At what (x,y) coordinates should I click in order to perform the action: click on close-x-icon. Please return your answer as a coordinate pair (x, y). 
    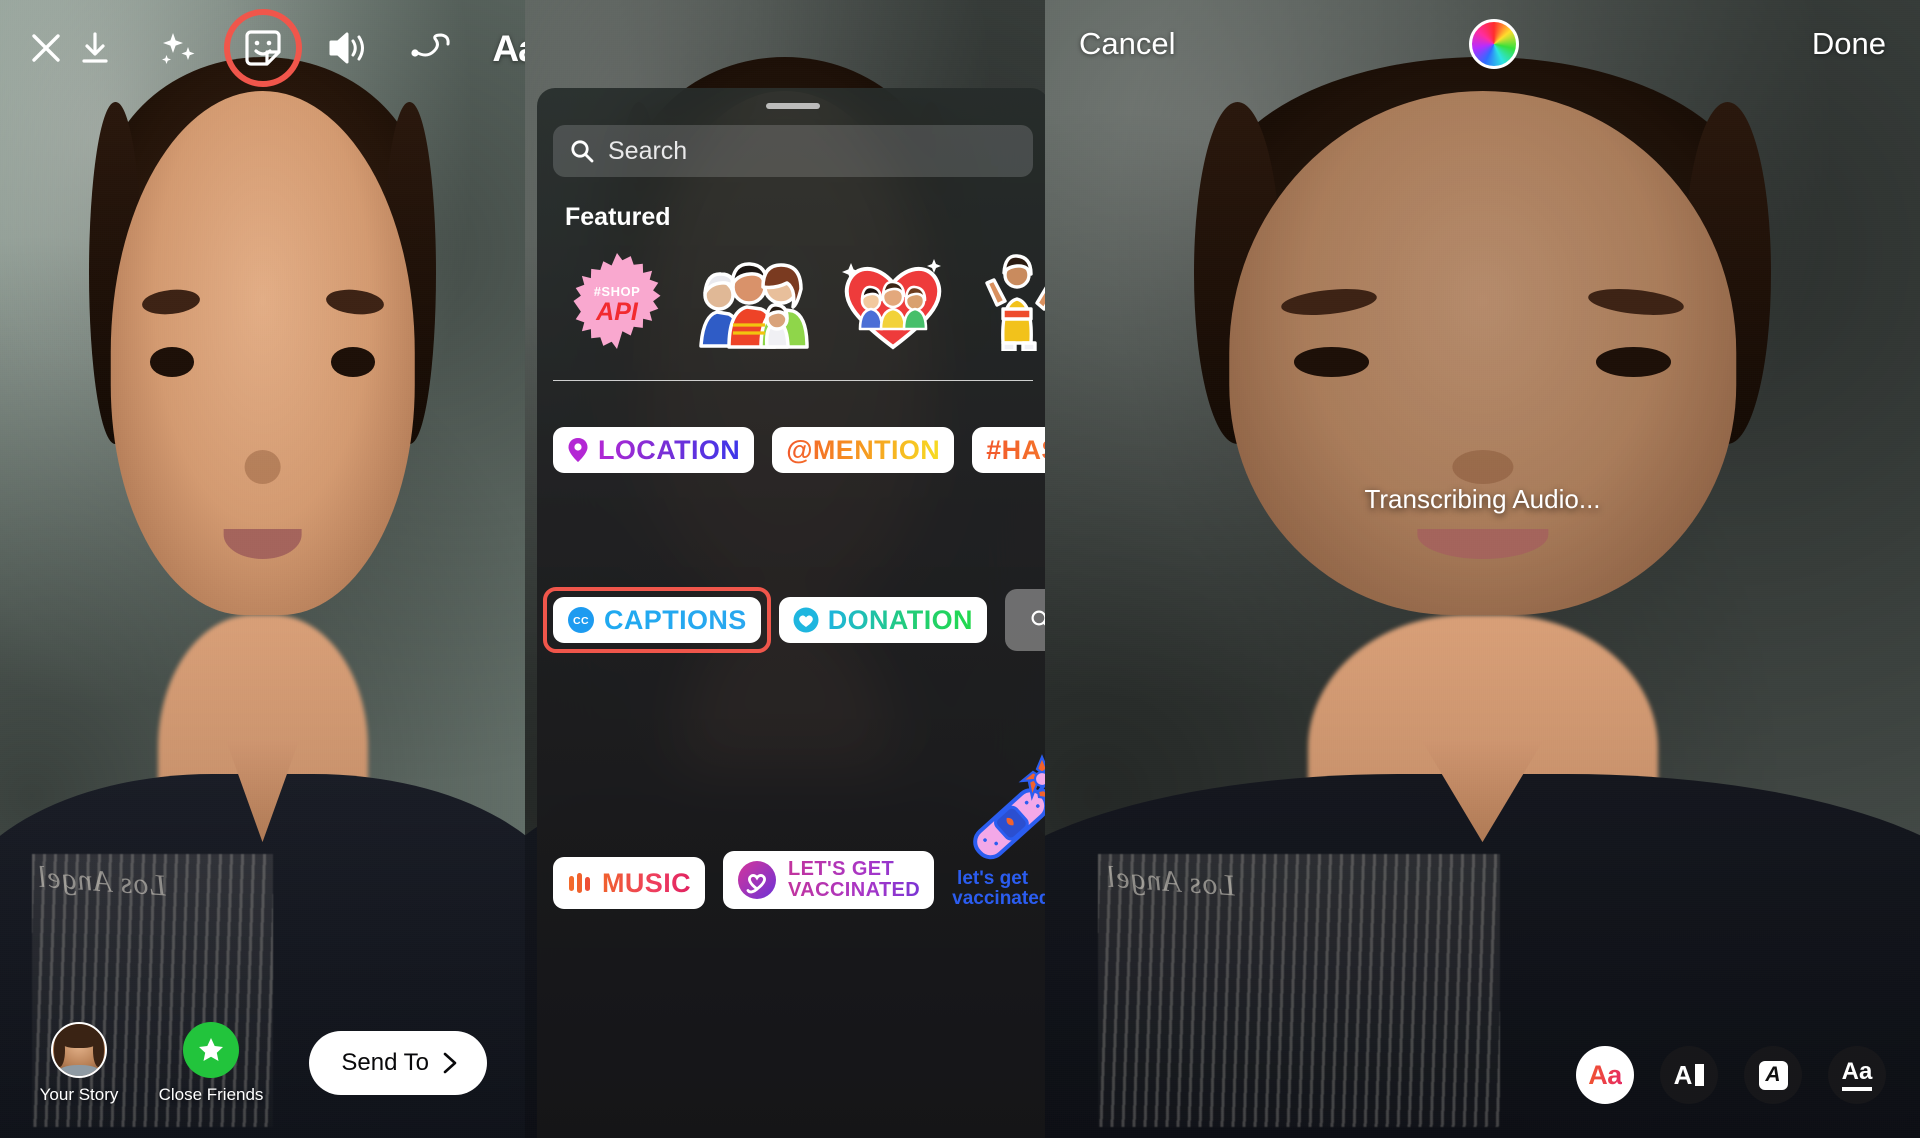
    Looking at the image, I should click on (46, 48).